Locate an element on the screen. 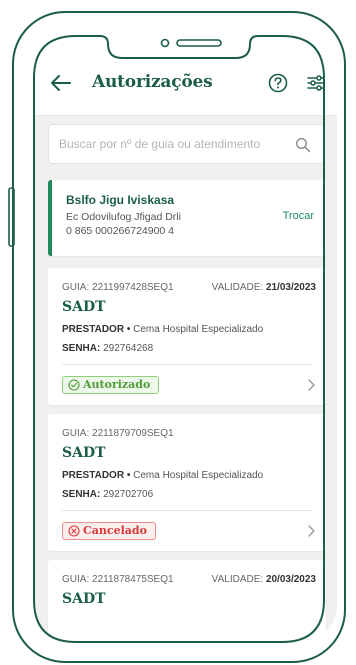 This screenshot has height=665, width=356. status-badge: Autorizado is located at coordinates (111, 385).